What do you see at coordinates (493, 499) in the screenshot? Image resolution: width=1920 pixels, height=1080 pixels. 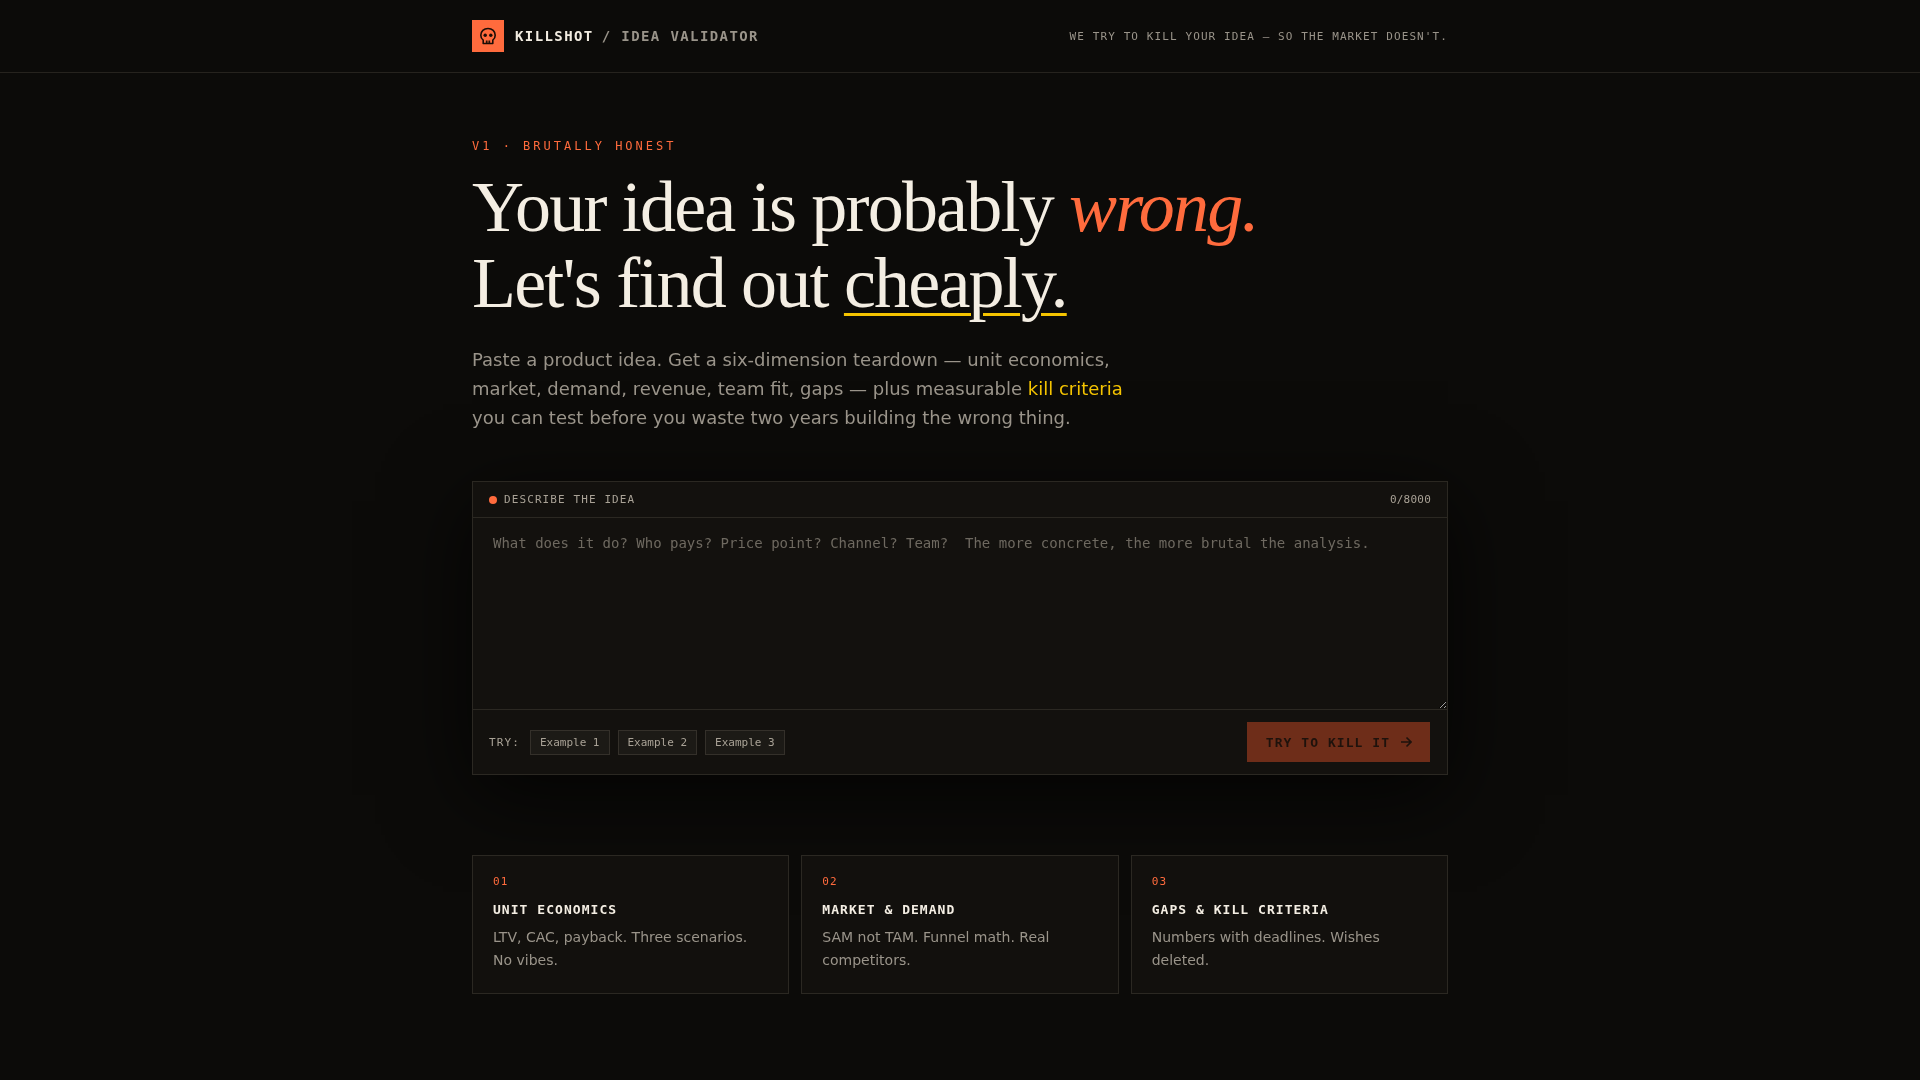 I see `status-dot-icon` at bounding box center [493, 499].